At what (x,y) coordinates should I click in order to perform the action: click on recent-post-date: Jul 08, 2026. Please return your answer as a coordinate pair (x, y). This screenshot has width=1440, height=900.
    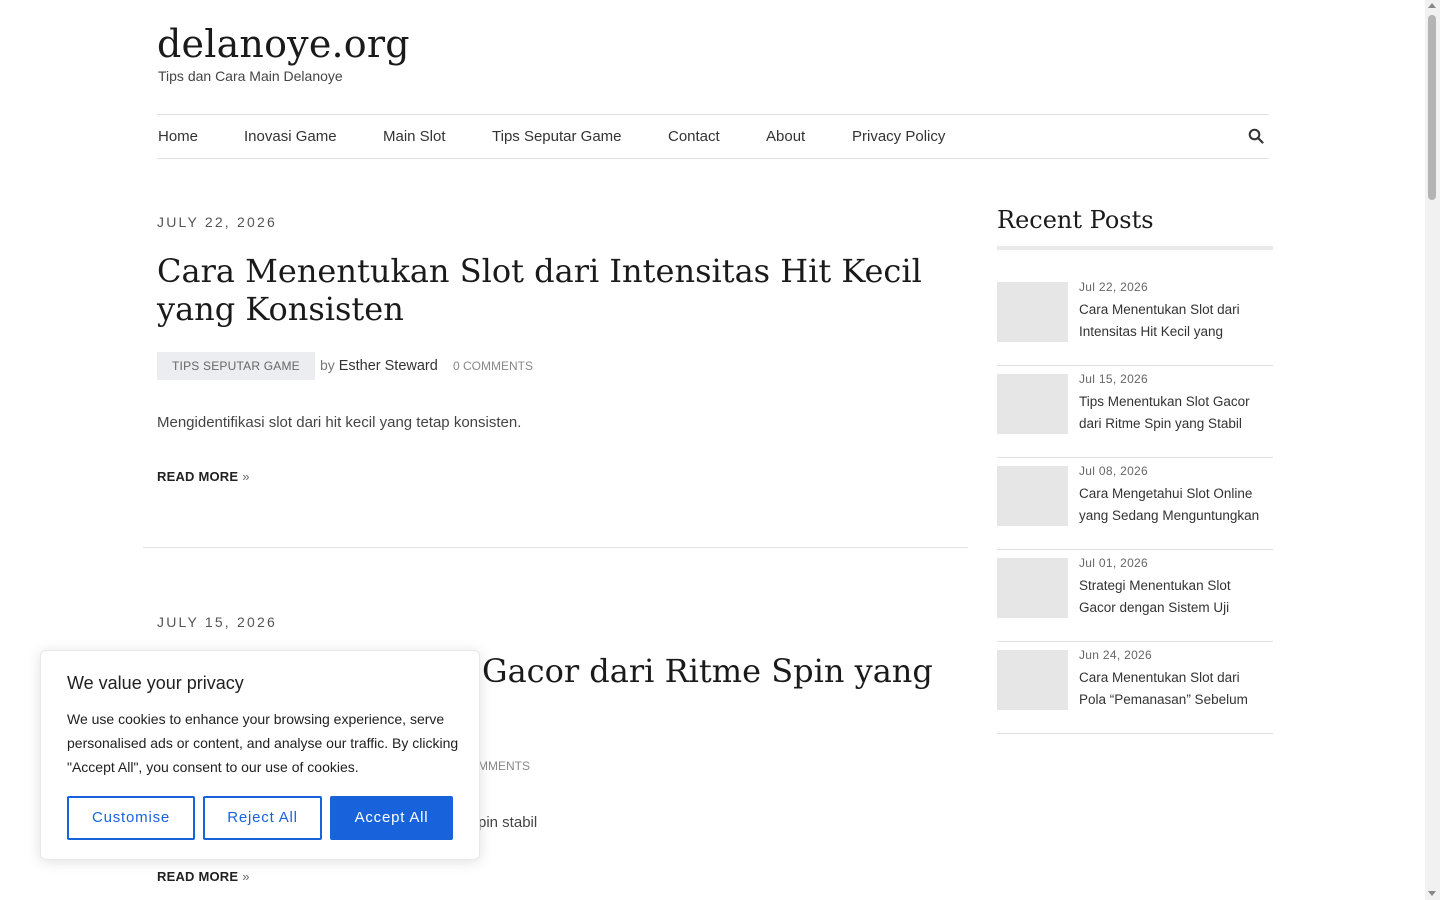
    Looking at the image, I should click on (1113, 471).